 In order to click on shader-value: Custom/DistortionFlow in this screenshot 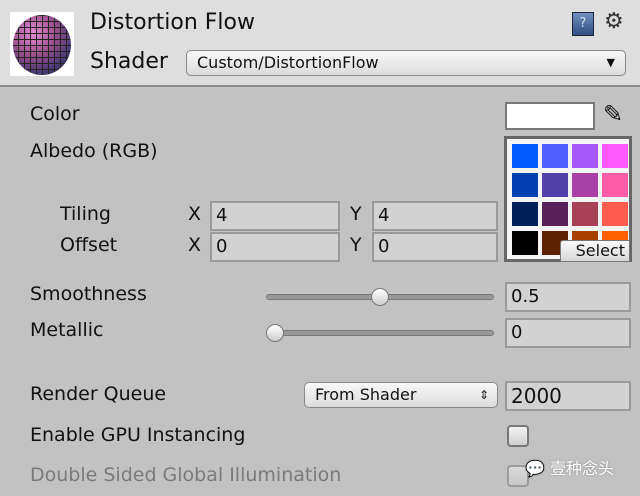, I will do `click(288, 62)`.